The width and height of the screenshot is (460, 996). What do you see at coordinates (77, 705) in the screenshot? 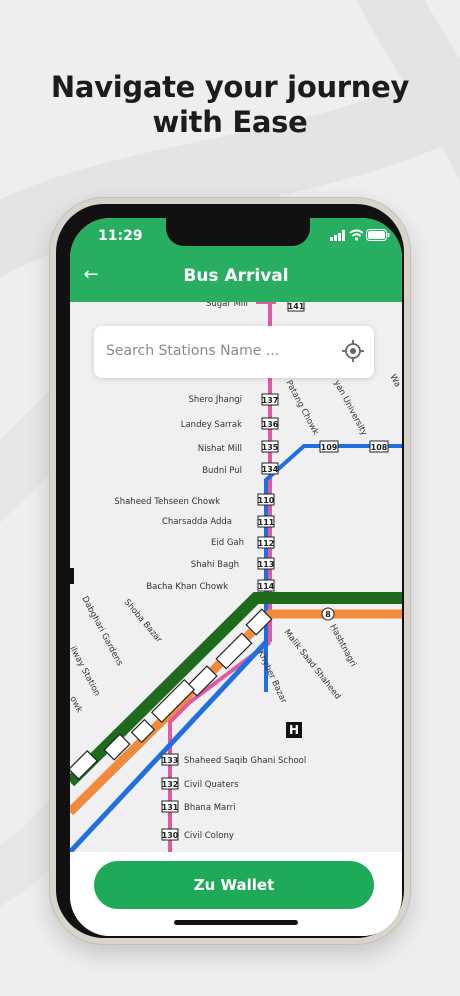
I see `label-chowk: owk` at bounding box center [77, 705].